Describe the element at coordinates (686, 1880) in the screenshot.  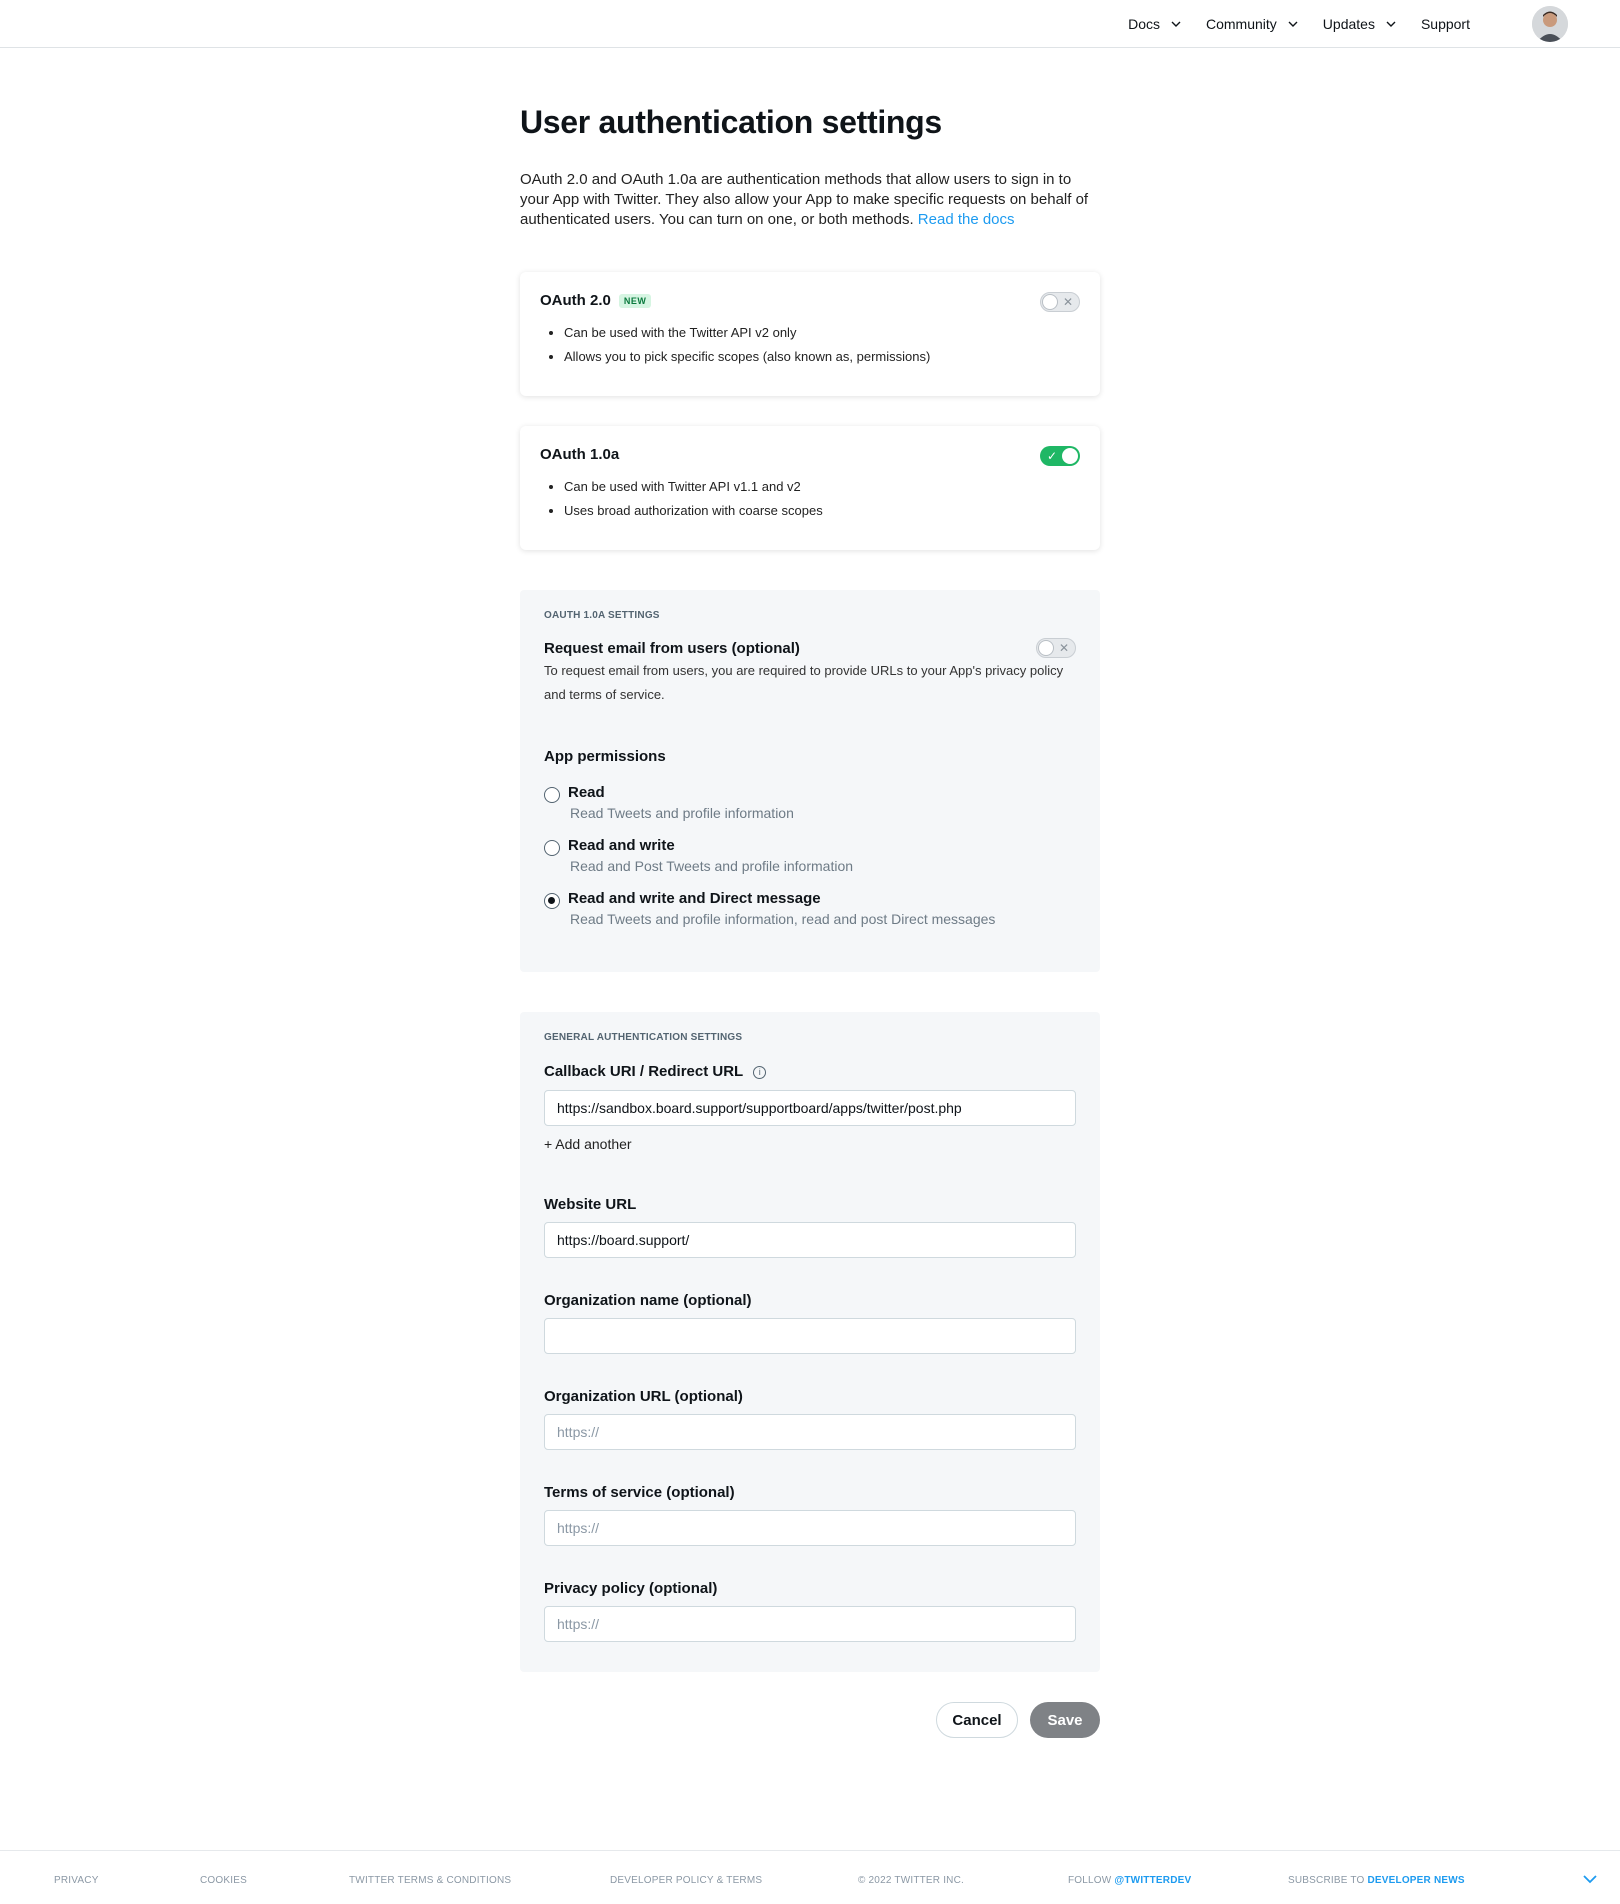
I see `footer-dev-policy-link: DEVELOPER POLICY & TERMS` at that location.